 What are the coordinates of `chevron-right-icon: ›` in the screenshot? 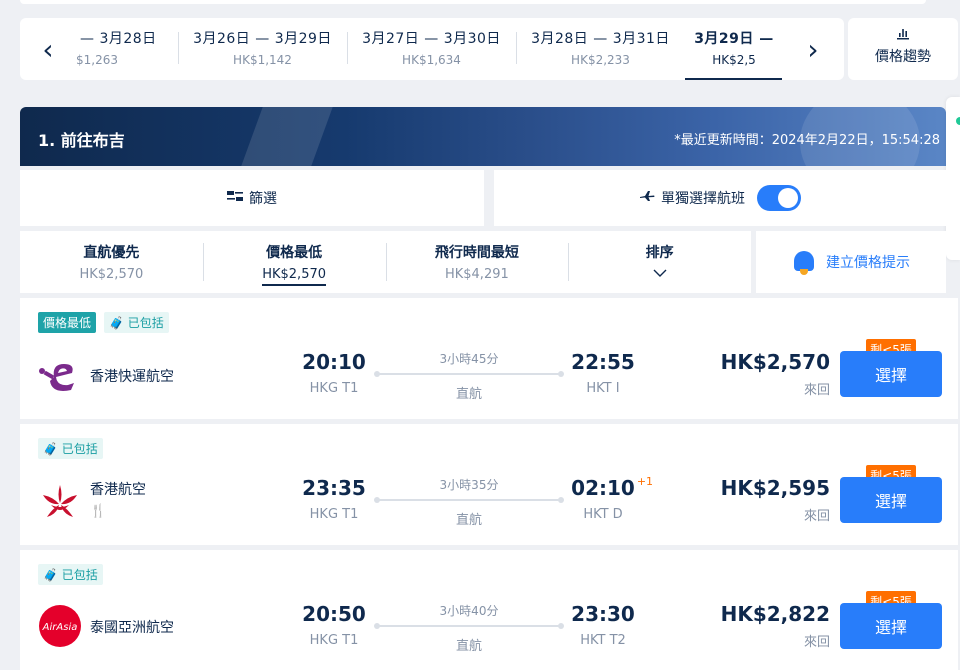 It's located at (813, 49).